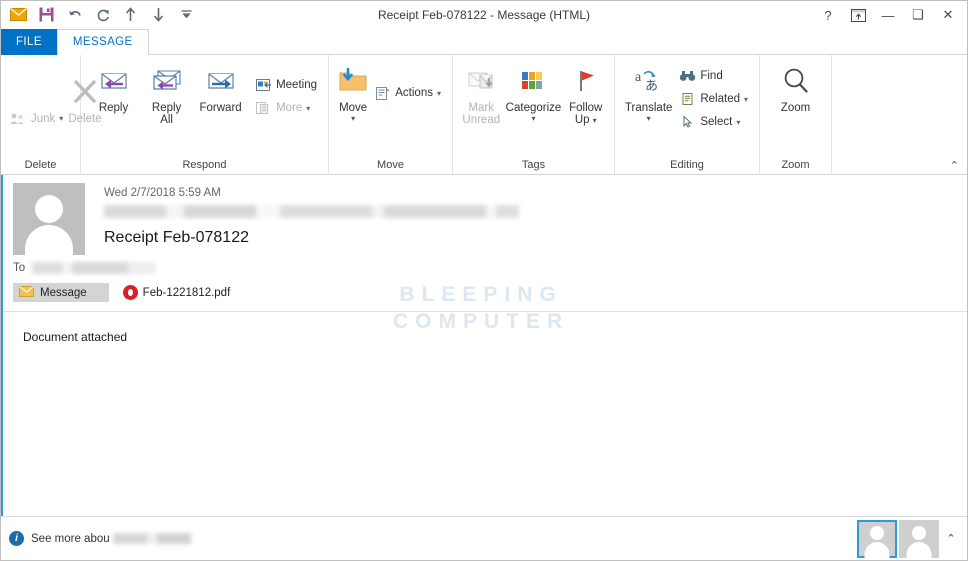  Describe the element at coordinates (113, 99) in the screenshot. I see `reply-button: Reply` at that location.